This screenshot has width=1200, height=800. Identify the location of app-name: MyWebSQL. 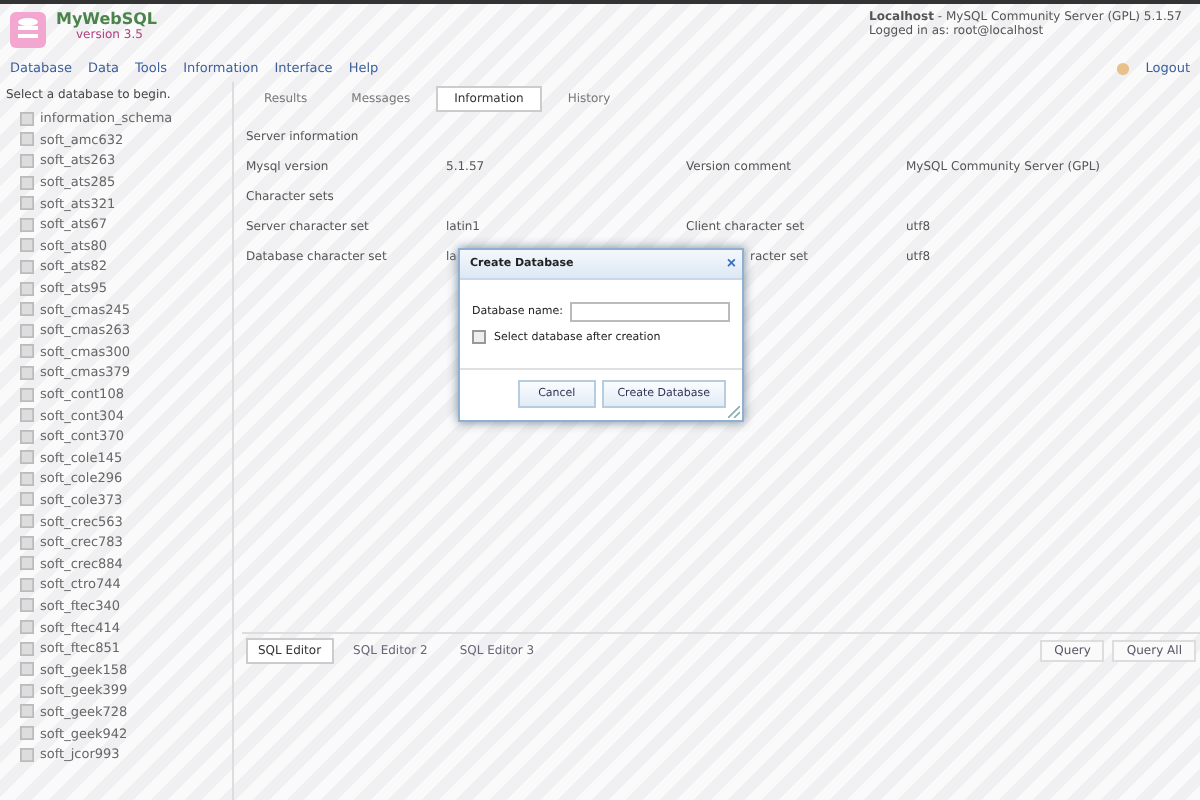
(107, 19).